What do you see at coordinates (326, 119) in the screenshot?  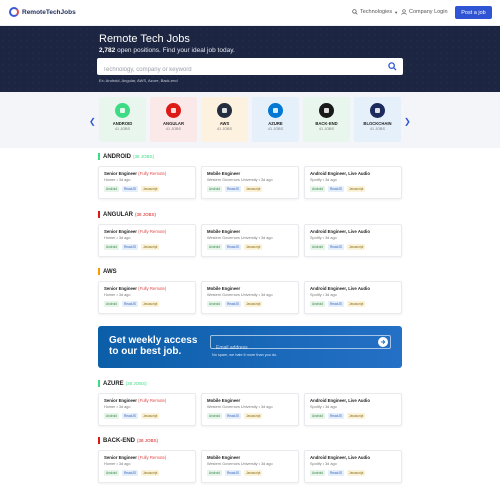 I see `category-card-back-end: BACK-END 41 JOBS` at bounding box center [326, 119].